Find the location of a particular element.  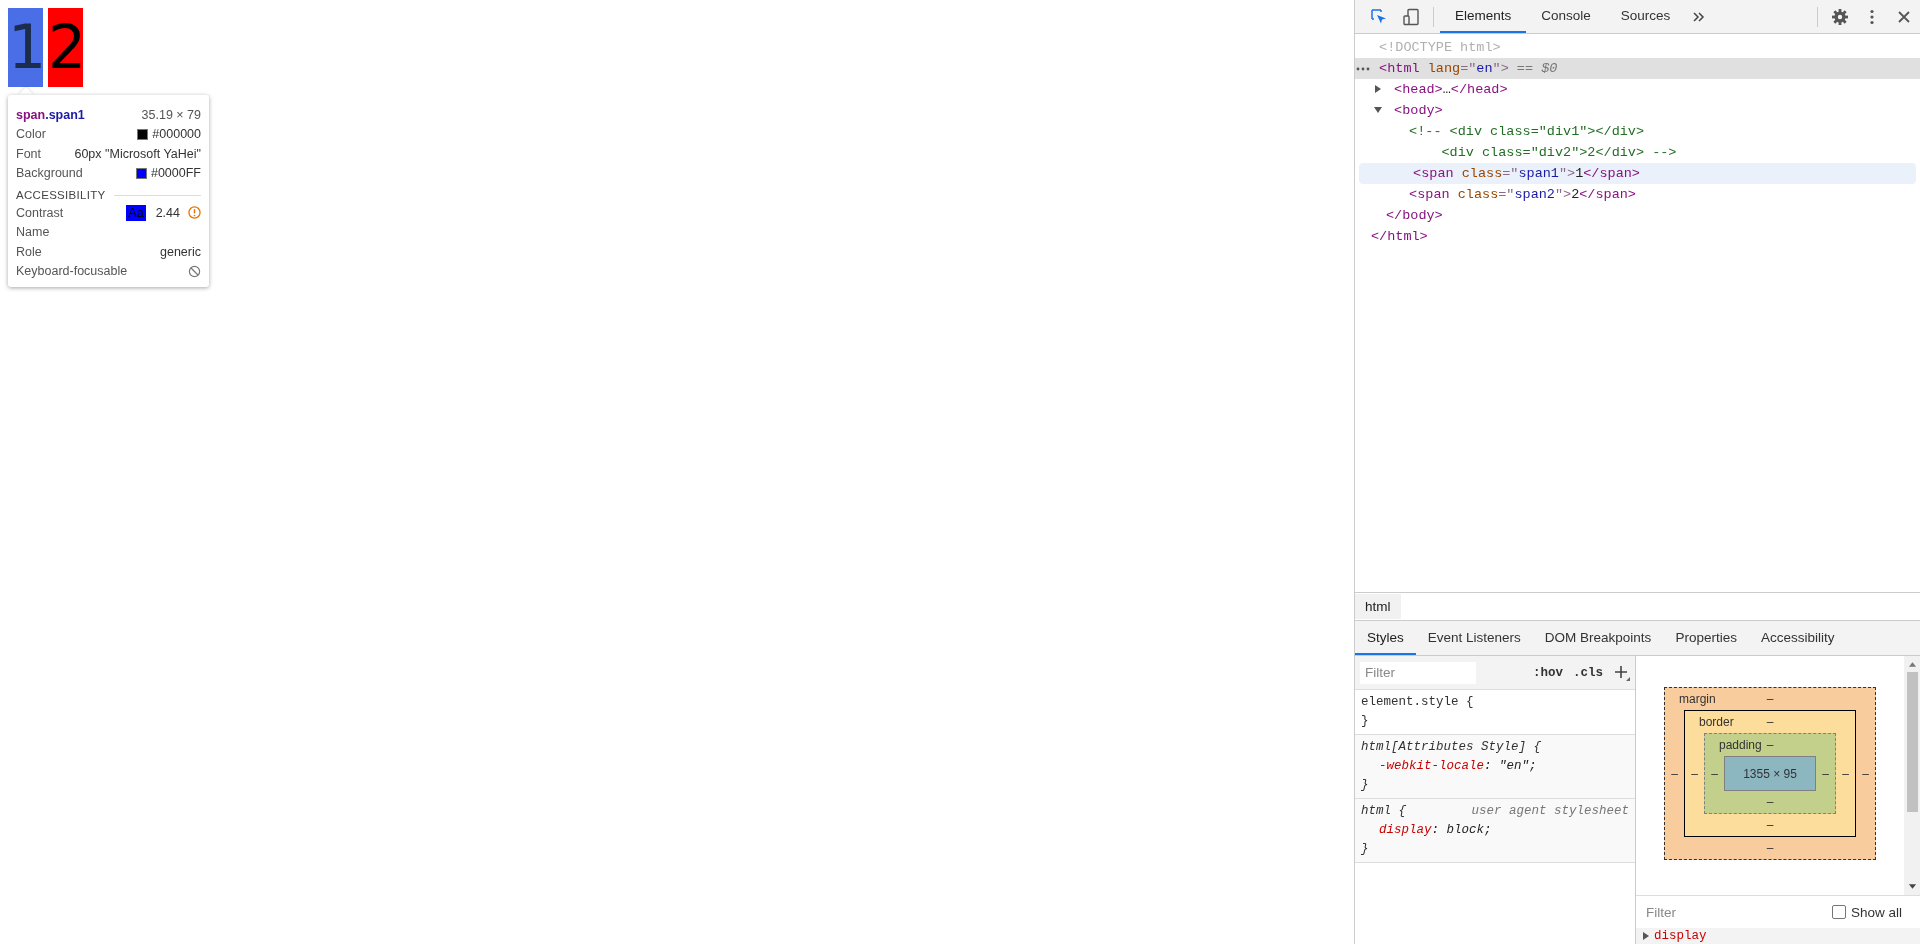

scroll-down-arrow-icon is located at coordinates (1912, 887).